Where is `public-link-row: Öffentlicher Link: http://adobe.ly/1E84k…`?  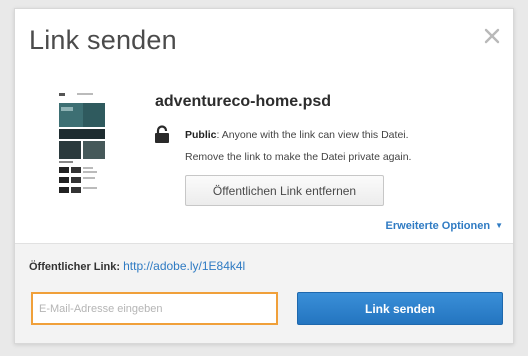
public-link-row: Öffentlicher Link: http://adobe.ly/1E84k… is located at coordinates (137, 266).